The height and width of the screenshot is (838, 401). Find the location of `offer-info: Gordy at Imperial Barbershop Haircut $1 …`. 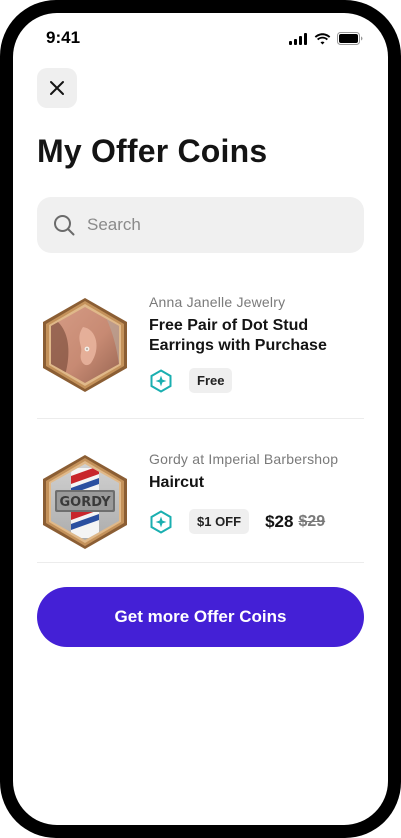

offer-info: Gordy at Imperial Barbershop Haircut $1 … is located at coordinates (256, 488).